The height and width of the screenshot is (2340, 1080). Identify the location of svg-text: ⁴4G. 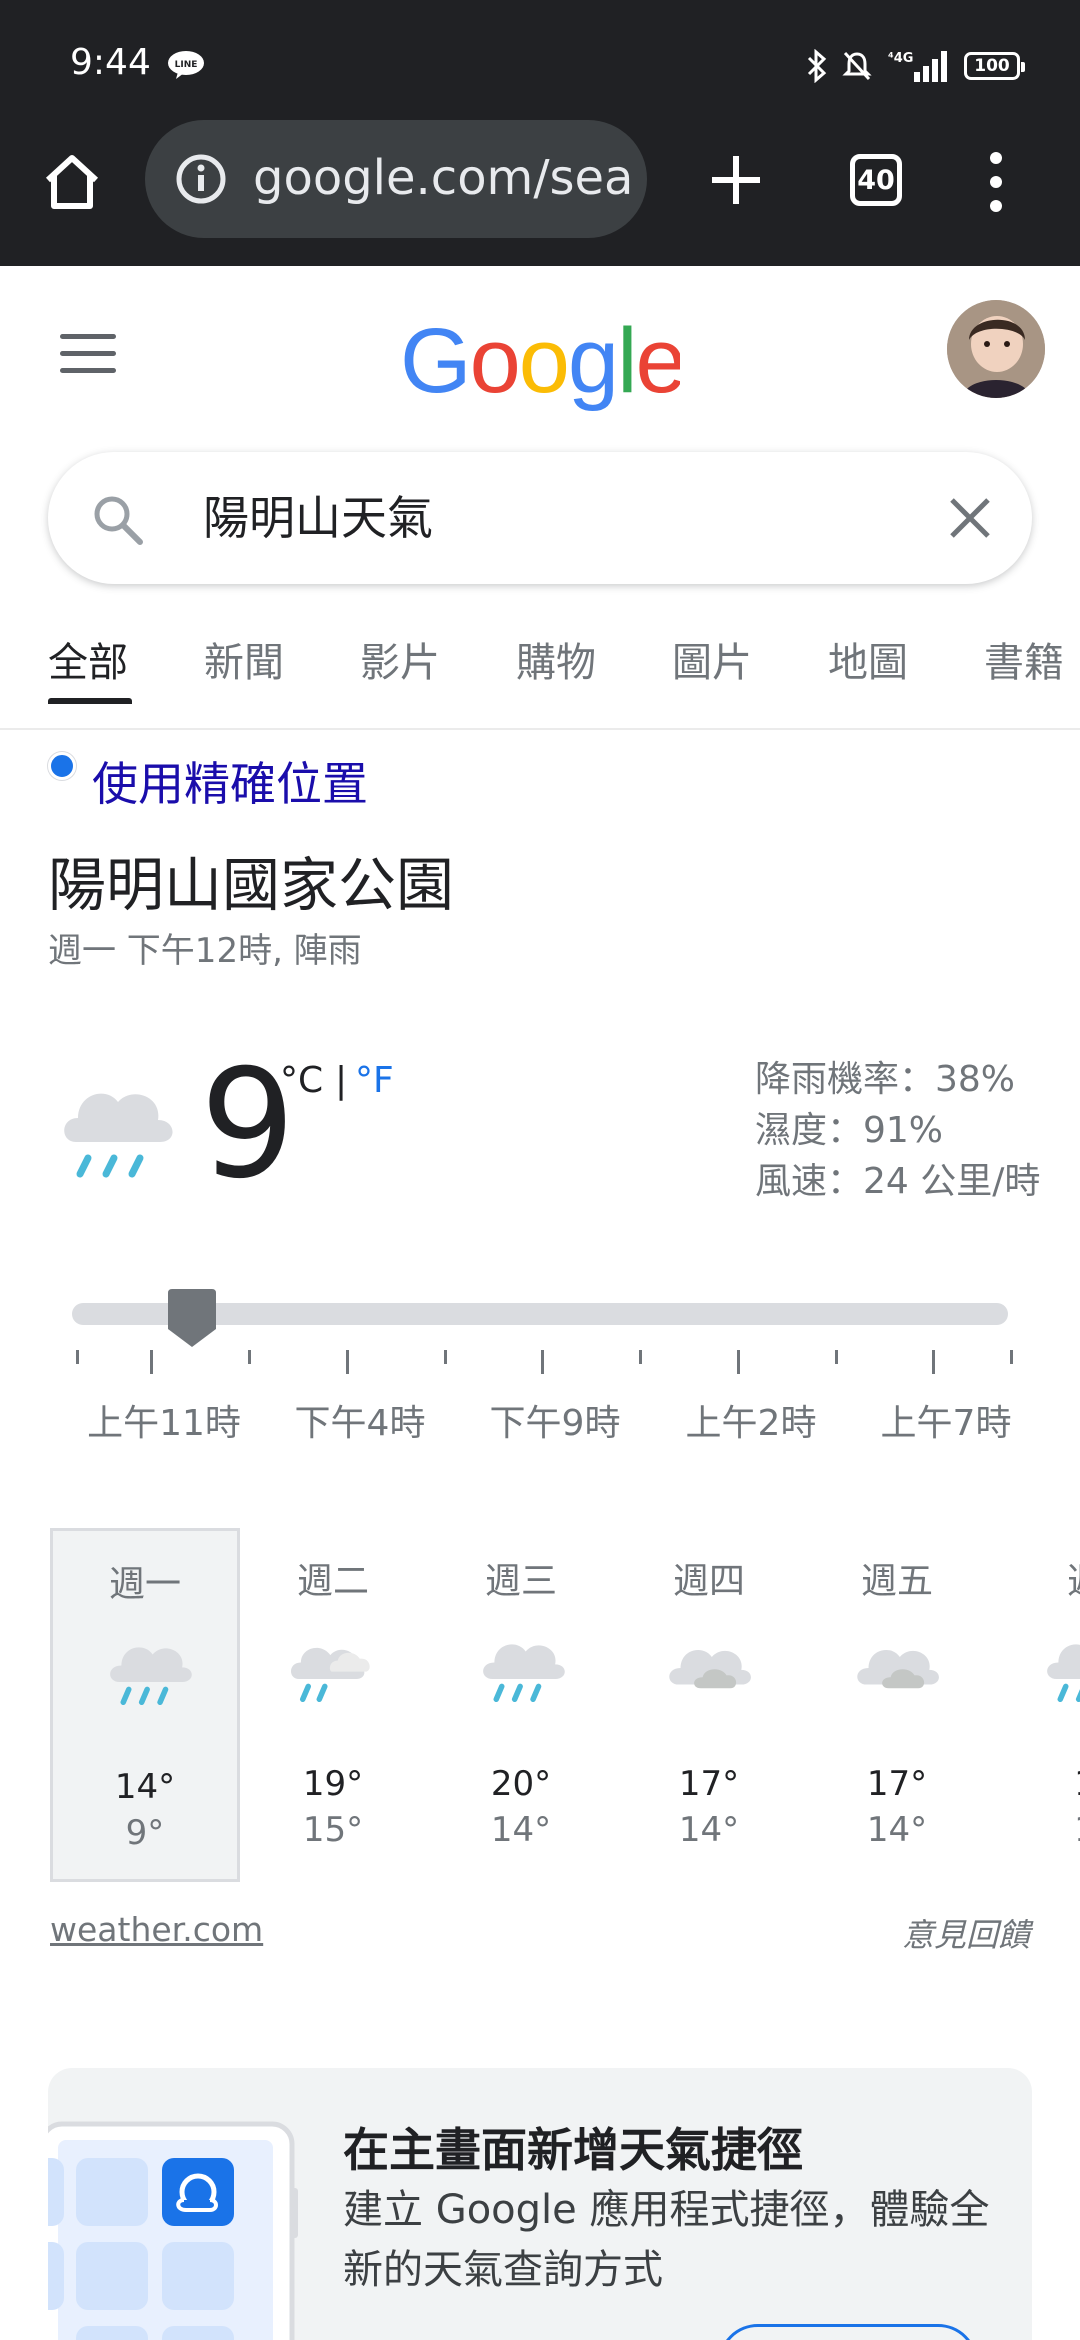
(900, 58).